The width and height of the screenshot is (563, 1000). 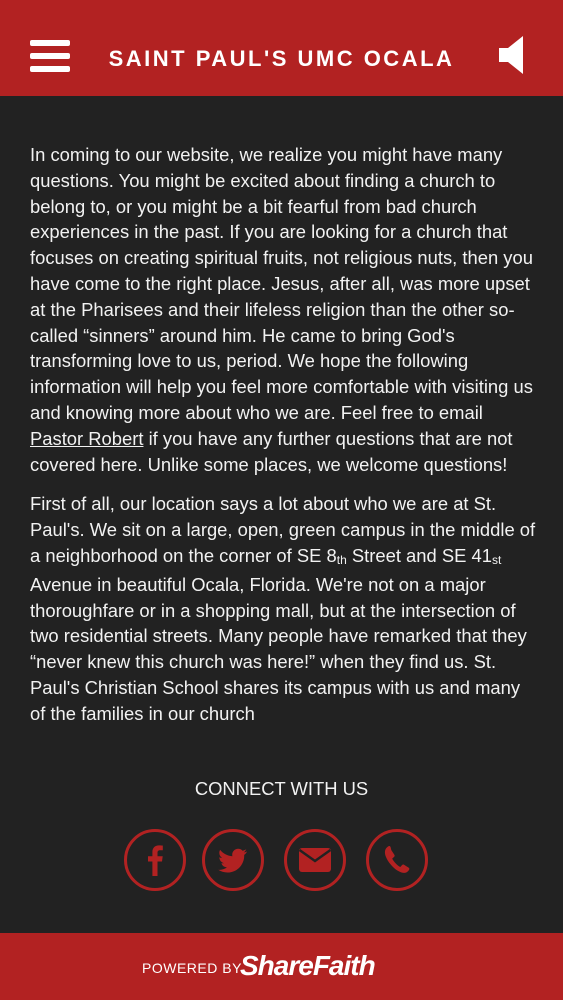 I want to click on connect-heading: CONNECT WITH US, so click(x=281, y=788).